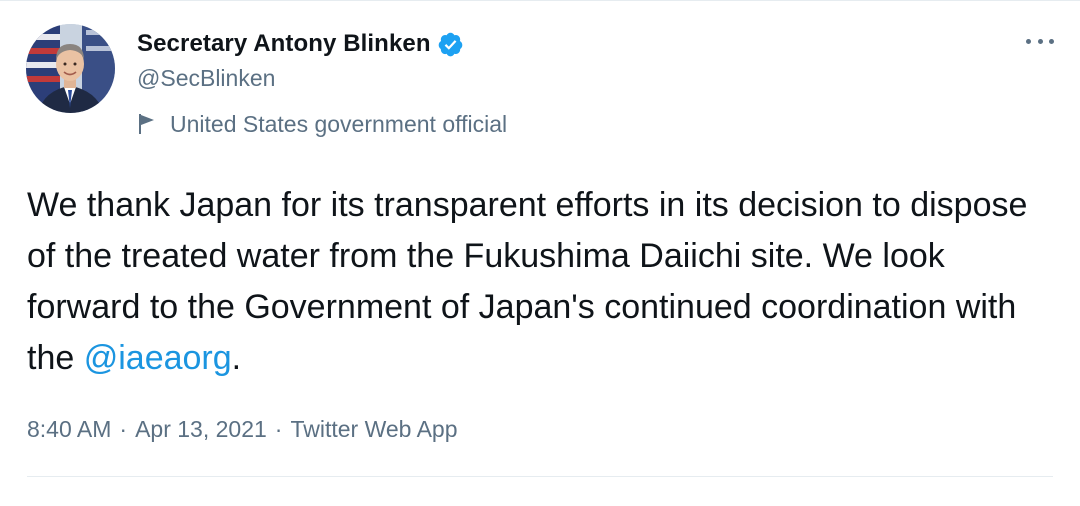 The image size is (1080, 506). I want to click on tweet-source: Twitter Web App, so click(373, 429).